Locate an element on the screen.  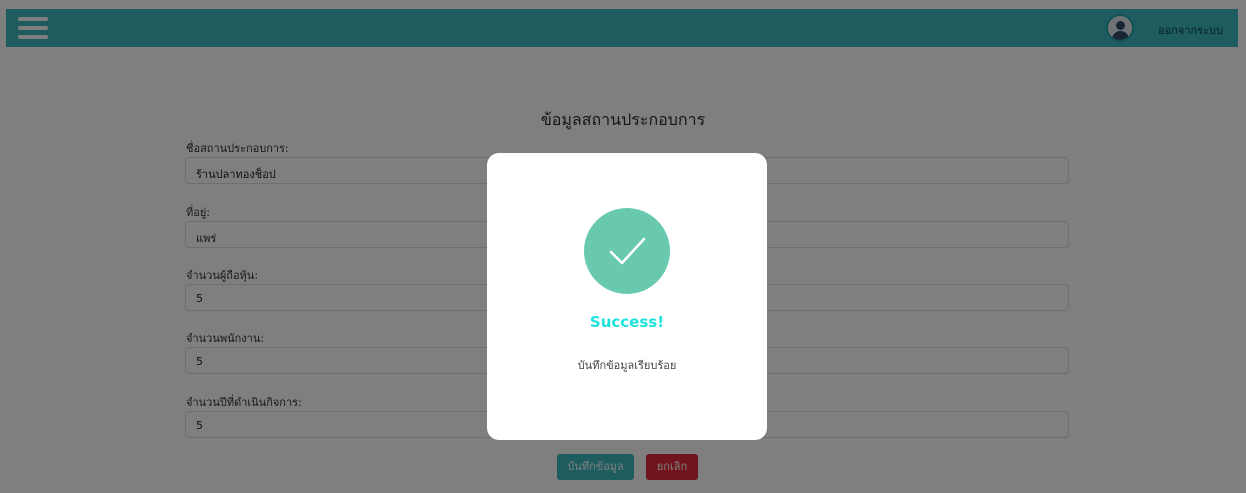
success-message: บันทึกข้อมูลเรียบร้อย is located at coordinates (627, 365).